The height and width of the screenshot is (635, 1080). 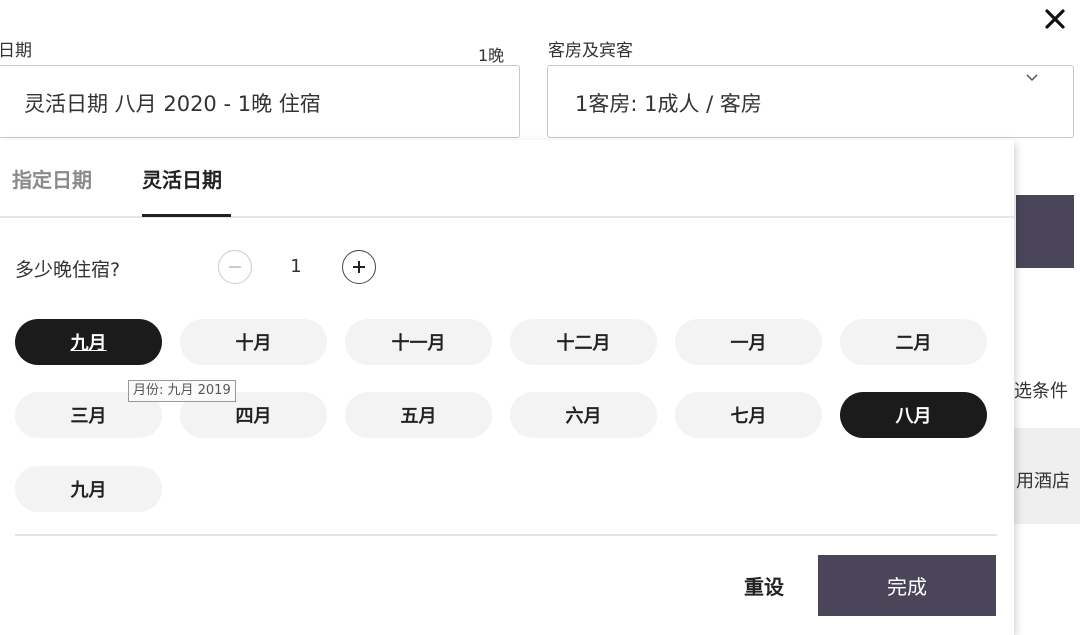 I want to click on rooms-guests-label: 客房及宾客, so click(x=590, y=51).